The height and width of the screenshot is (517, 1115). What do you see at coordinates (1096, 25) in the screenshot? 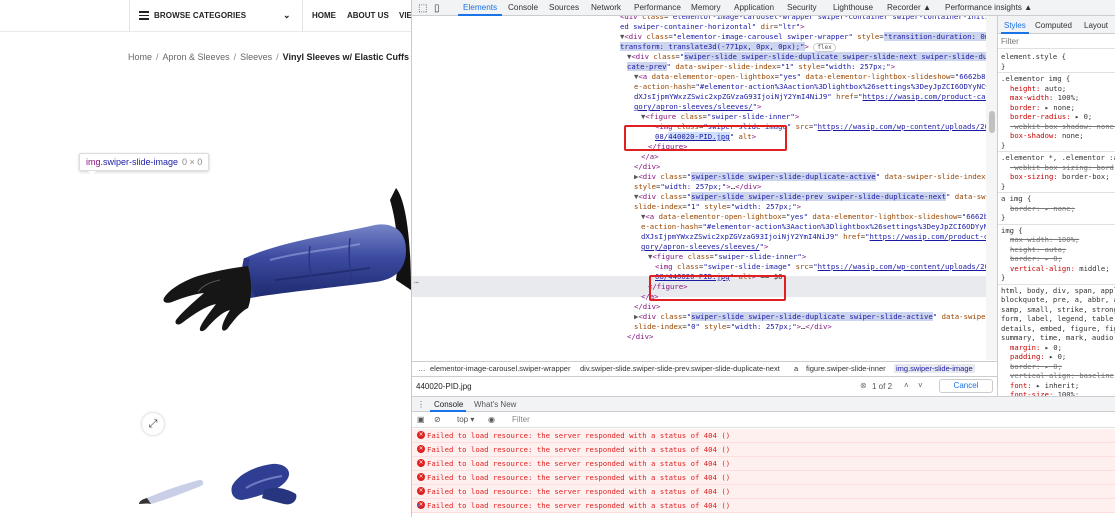
I see `tab-layout: Layout` at bounding box center [1096, 25].